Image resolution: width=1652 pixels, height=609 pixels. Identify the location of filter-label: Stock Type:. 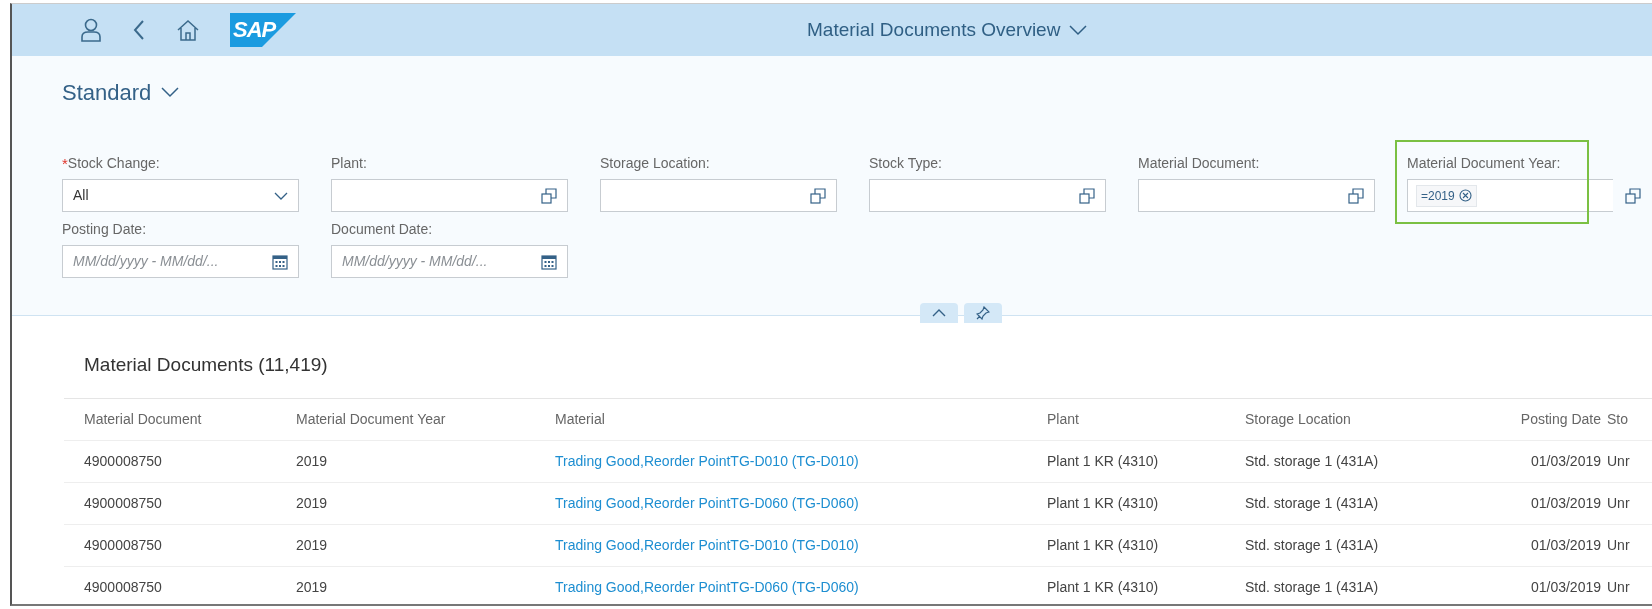
(905, 163).